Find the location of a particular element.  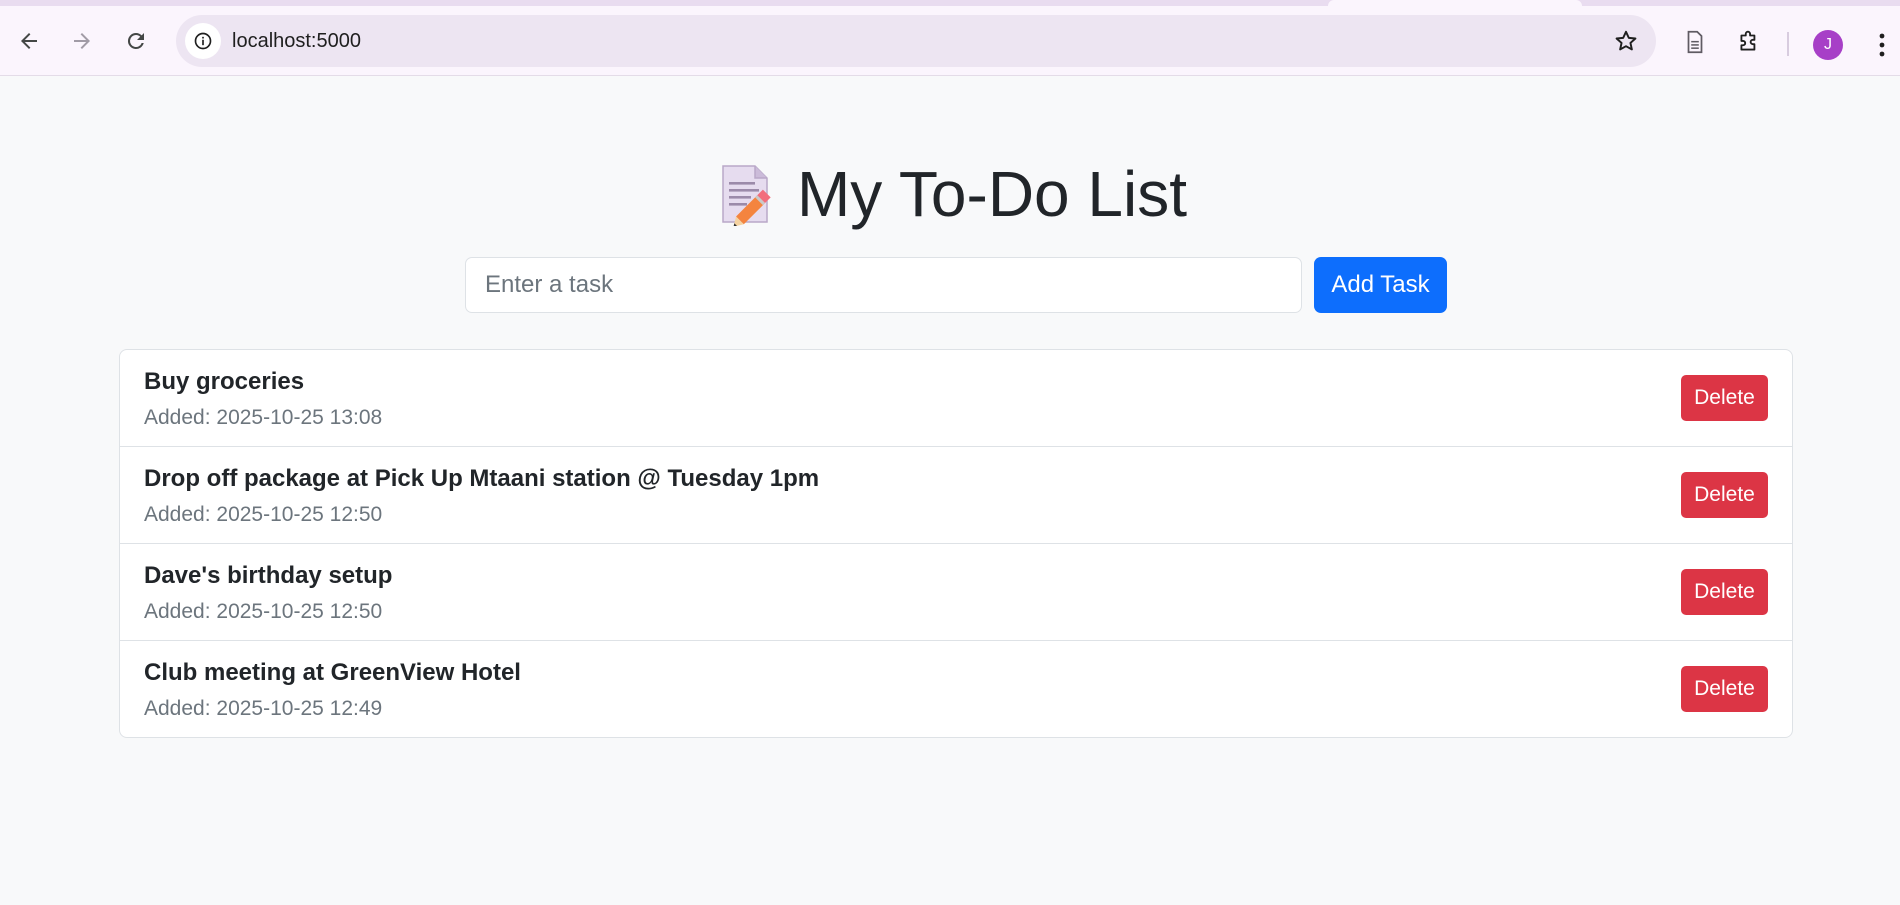

forward-arrow-icon is located at coordinates (82, 41).